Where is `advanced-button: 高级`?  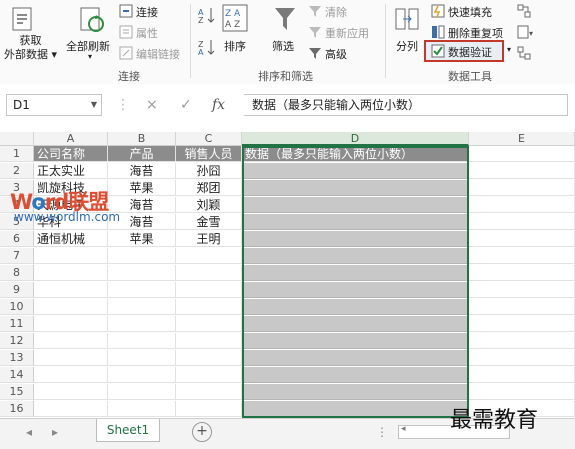 advanced-button: 高级 is located at coordinates (336, 54).